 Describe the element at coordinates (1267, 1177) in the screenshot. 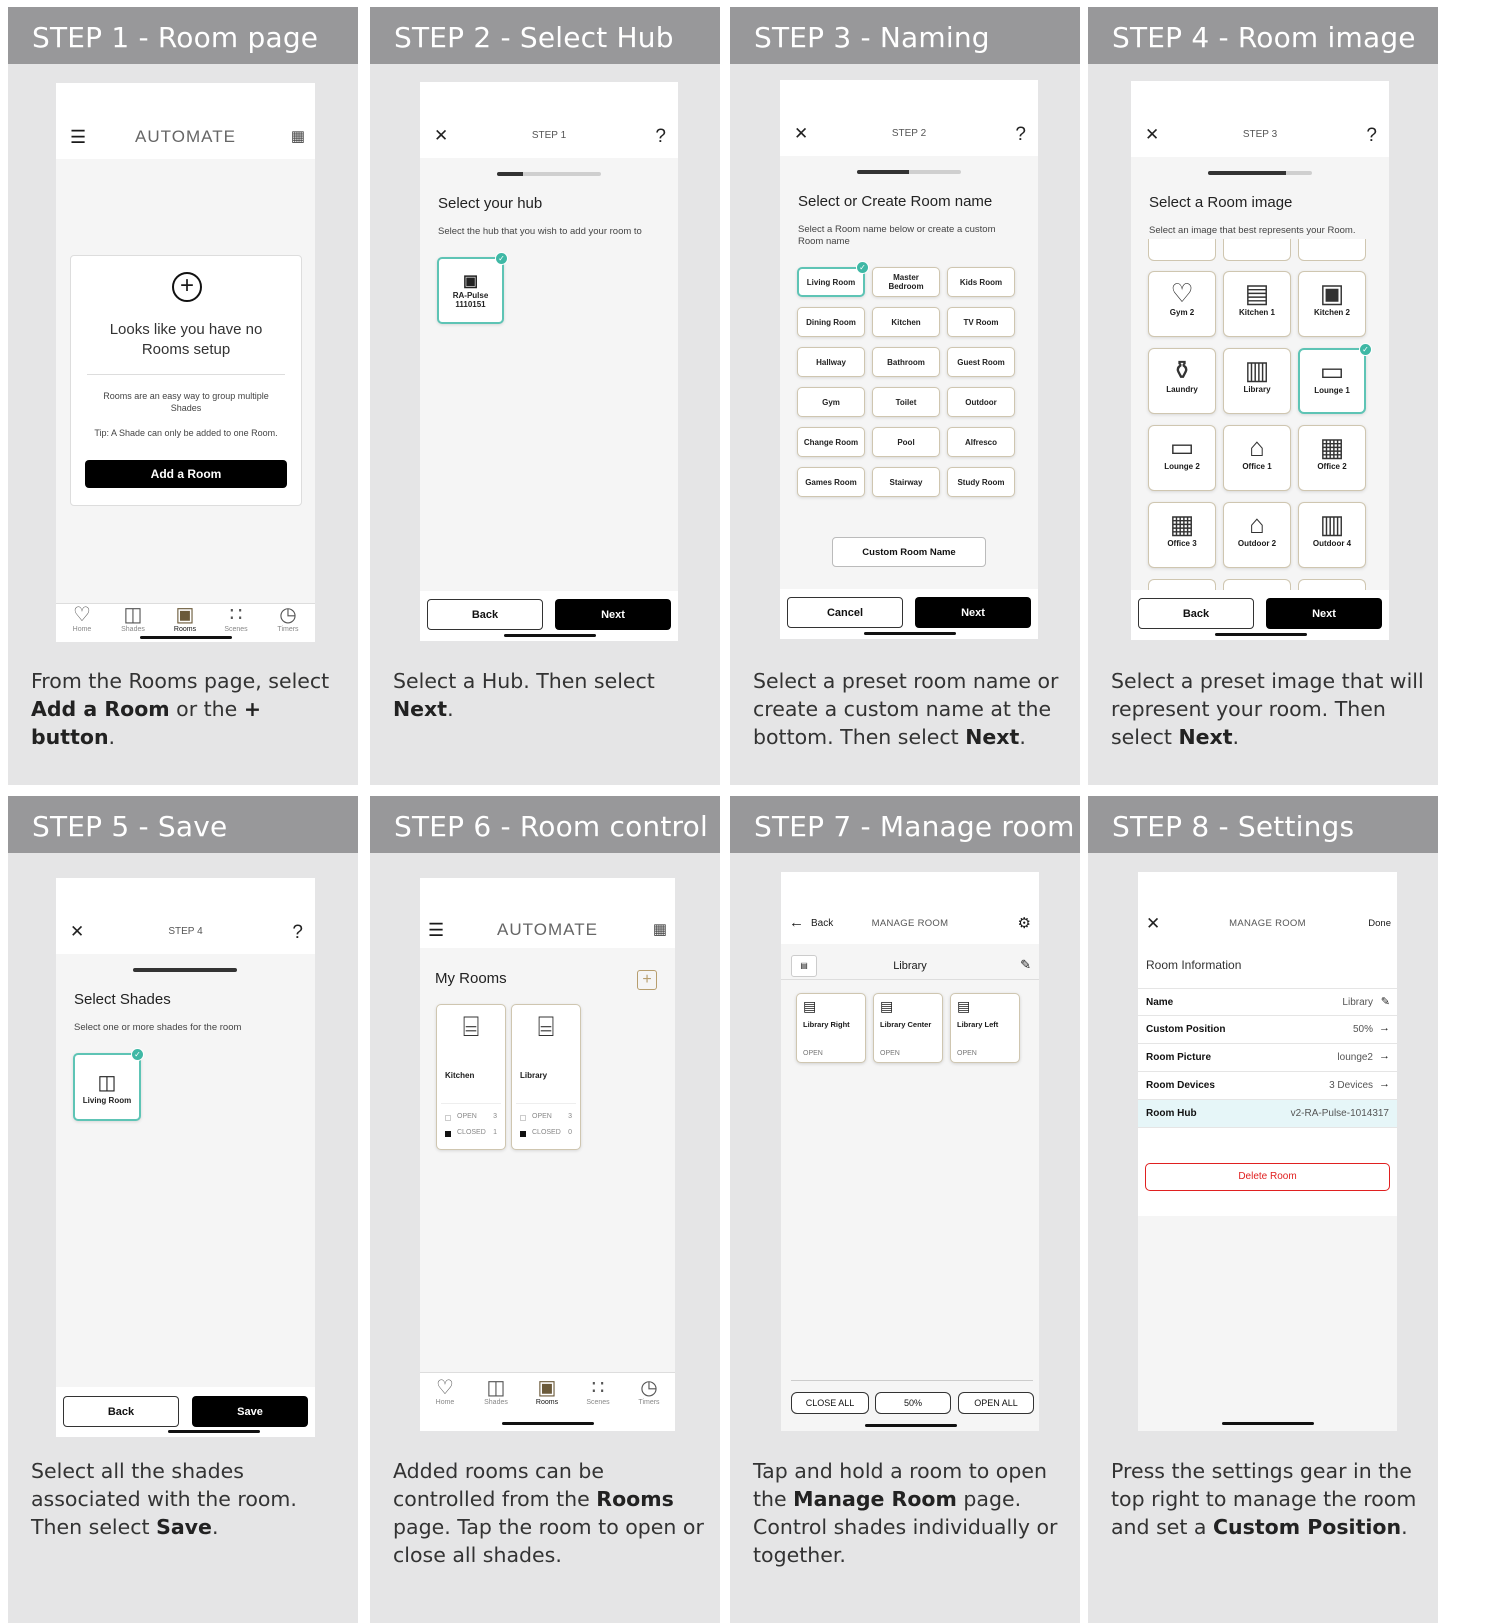

I see `delete-room-button: Delete Room` at that location.